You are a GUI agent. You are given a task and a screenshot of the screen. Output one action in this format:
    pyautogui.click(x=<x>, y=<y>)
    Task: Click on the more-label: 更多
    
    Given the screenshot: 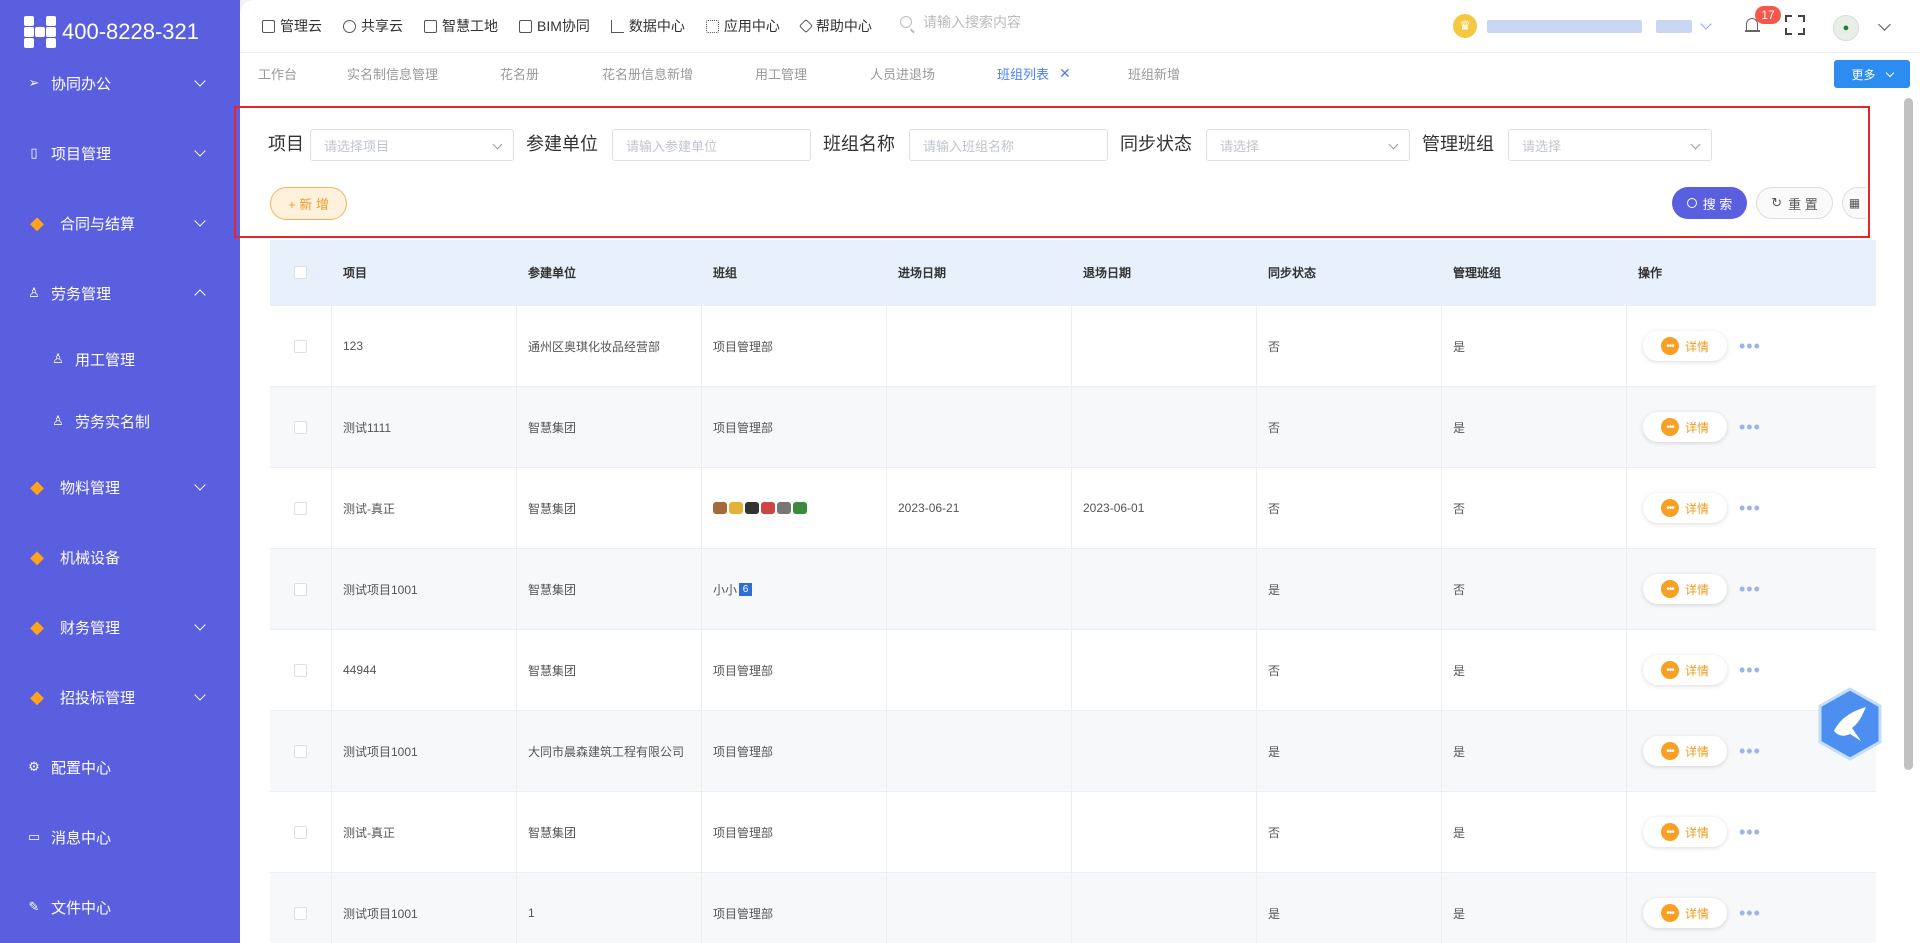 What is the action you would take?
    pyautogui.click(x=1863, y=74)
    